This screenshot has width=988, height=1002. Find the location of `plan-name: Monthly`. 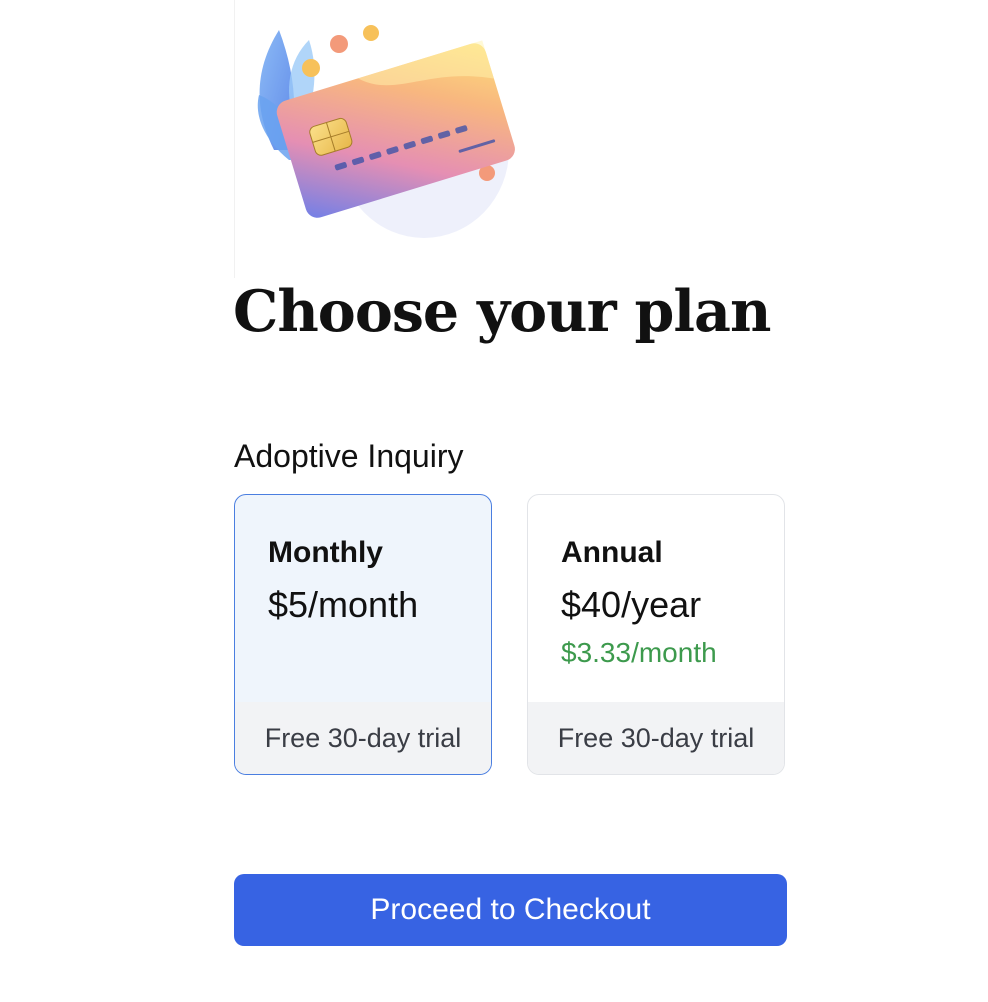

plan-name: Monthly is located at coordinates (325, 552).